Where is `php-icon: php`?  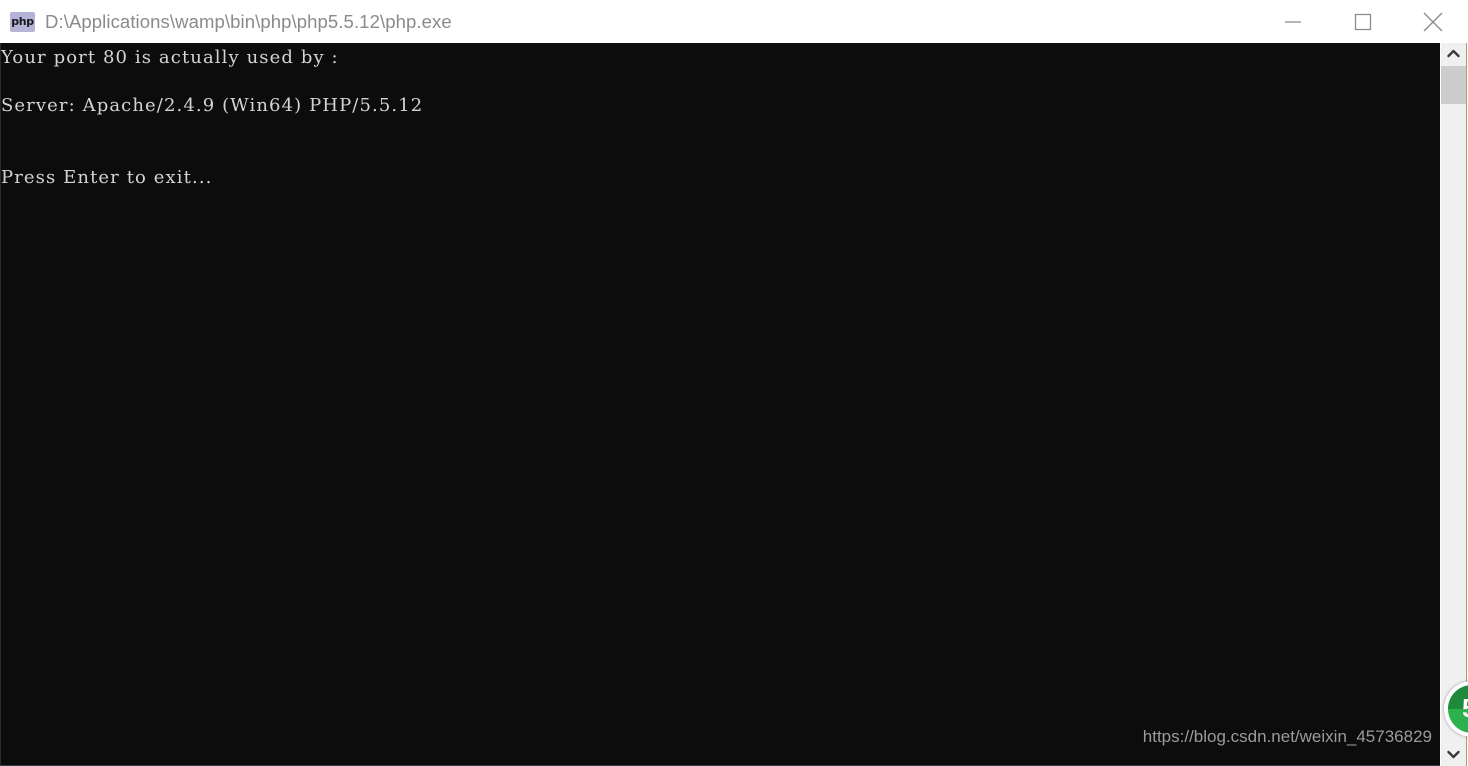 php-icon: php is located at coordinates (22, 21).